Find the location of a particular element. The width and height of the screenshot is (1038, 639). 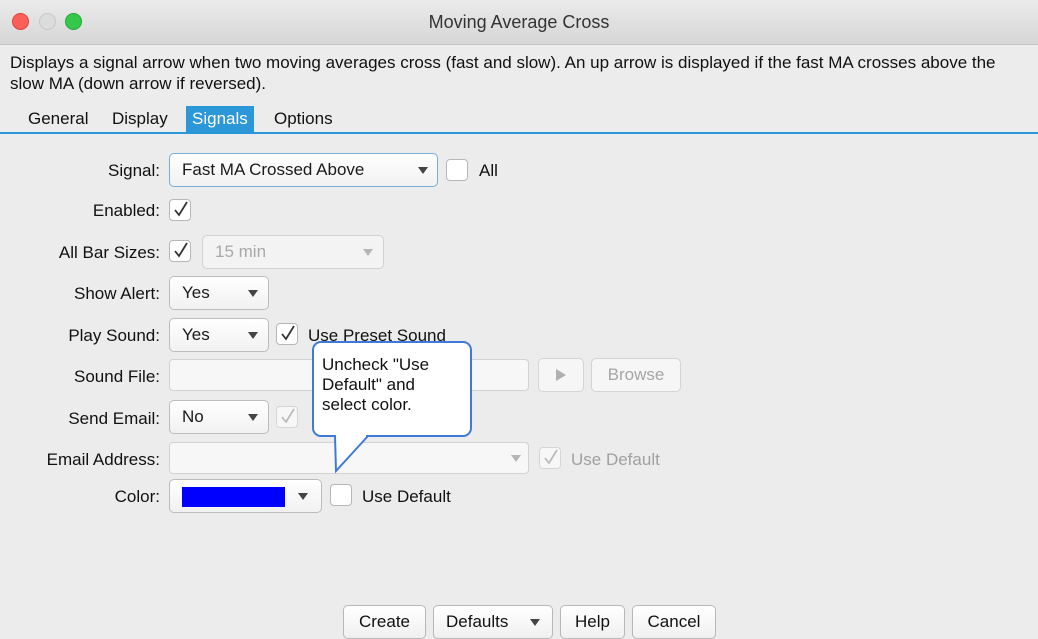

tab-divider is located at coordinates (519, 133).